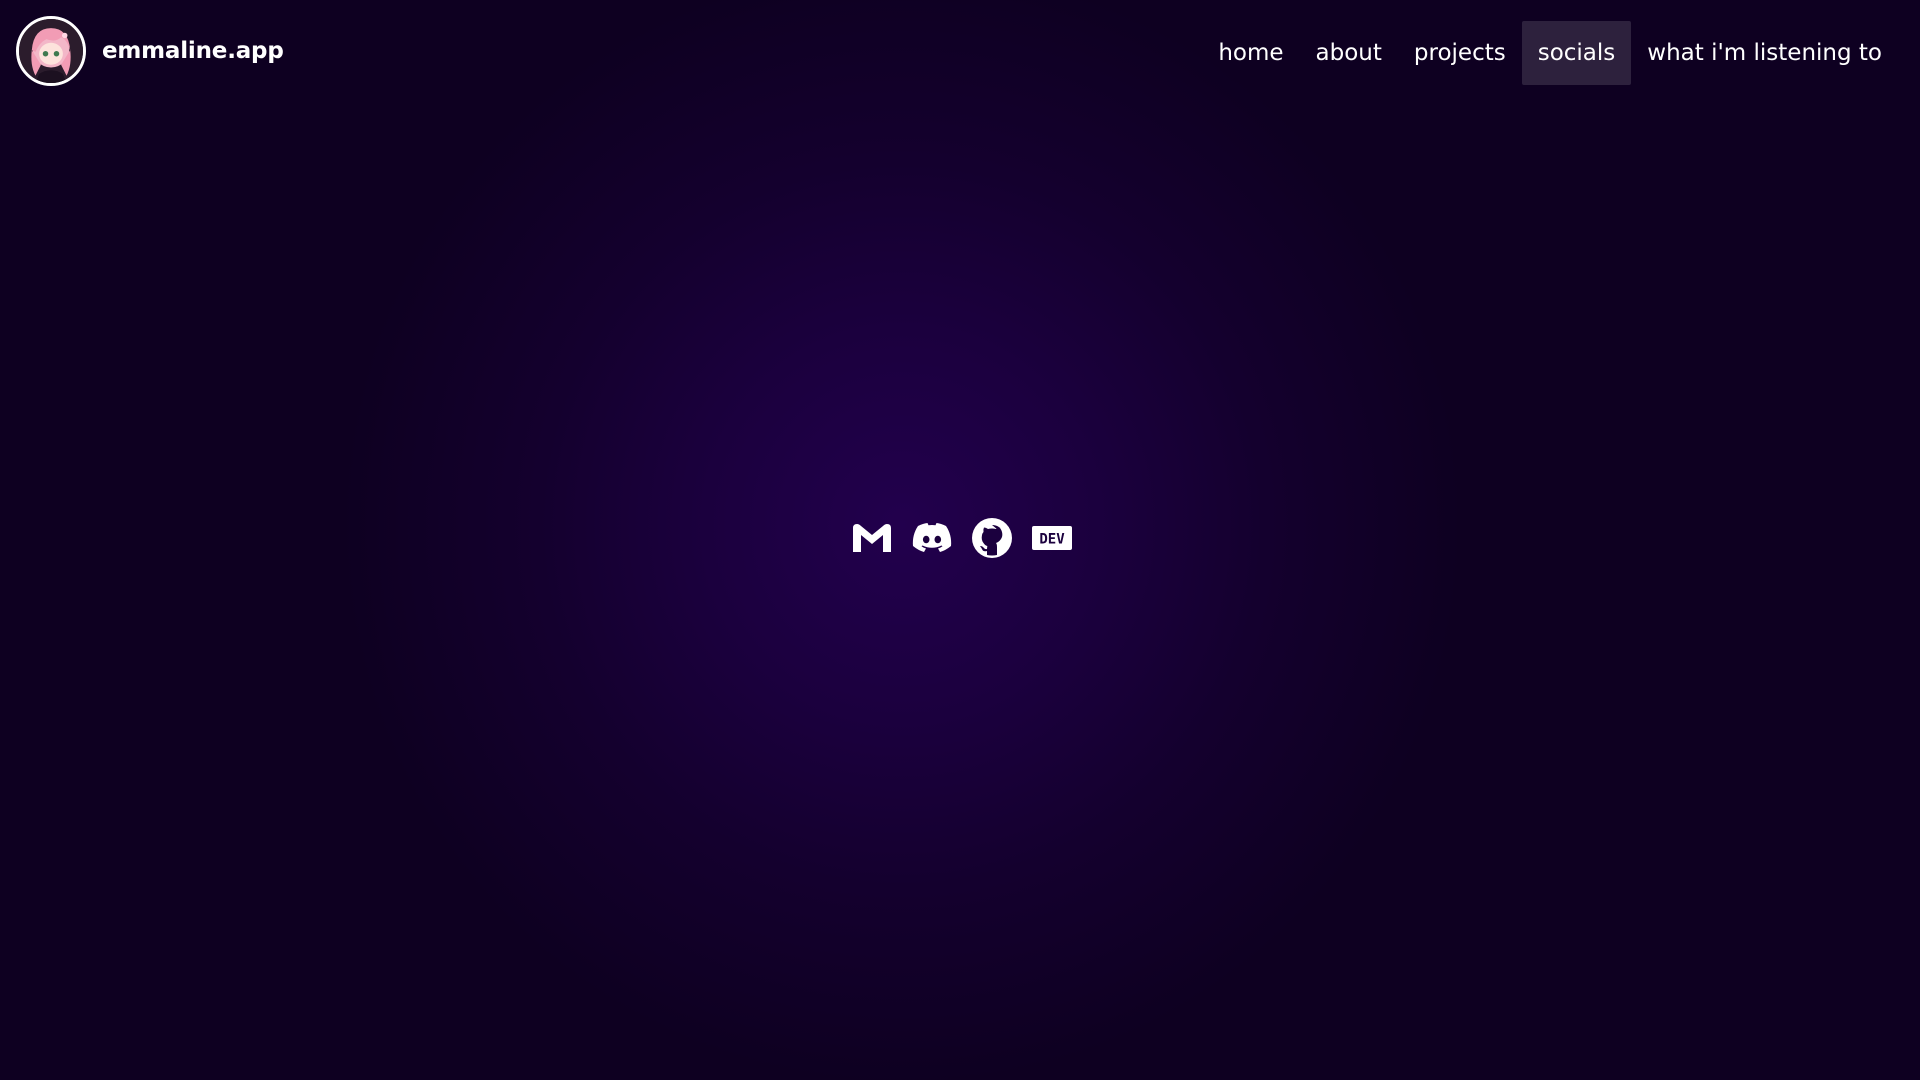 The width and height of the screenshot is (1920, 1080). I want to click on gmail-link, so click(872, 538).